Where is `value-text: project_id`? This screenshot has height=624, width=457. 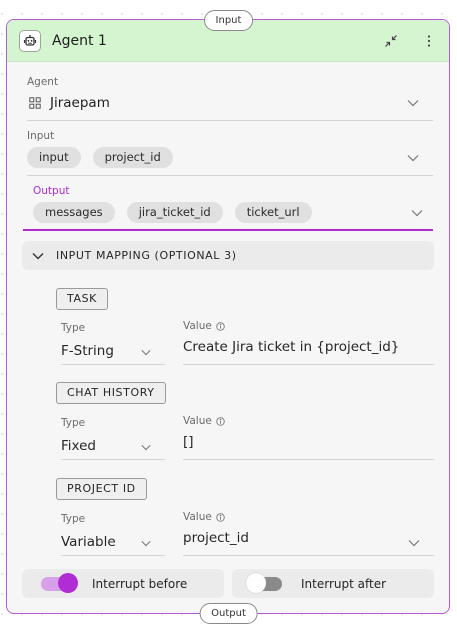
value-text: project_id is located at coordinates (216, 538).